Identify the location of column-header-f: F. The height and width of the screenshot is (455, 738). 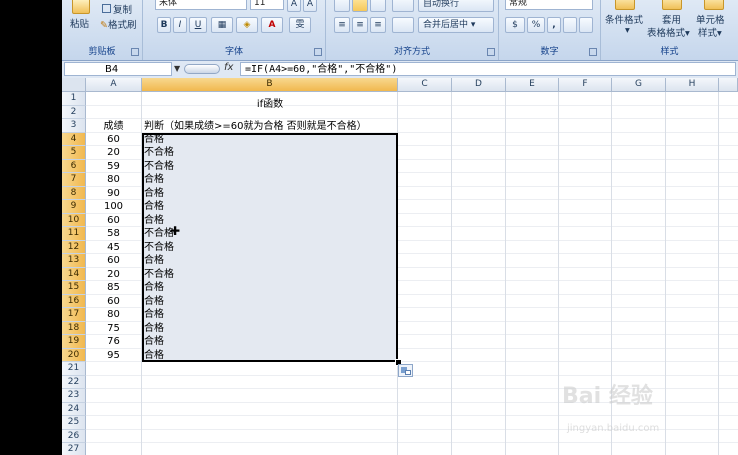
(585, 85).